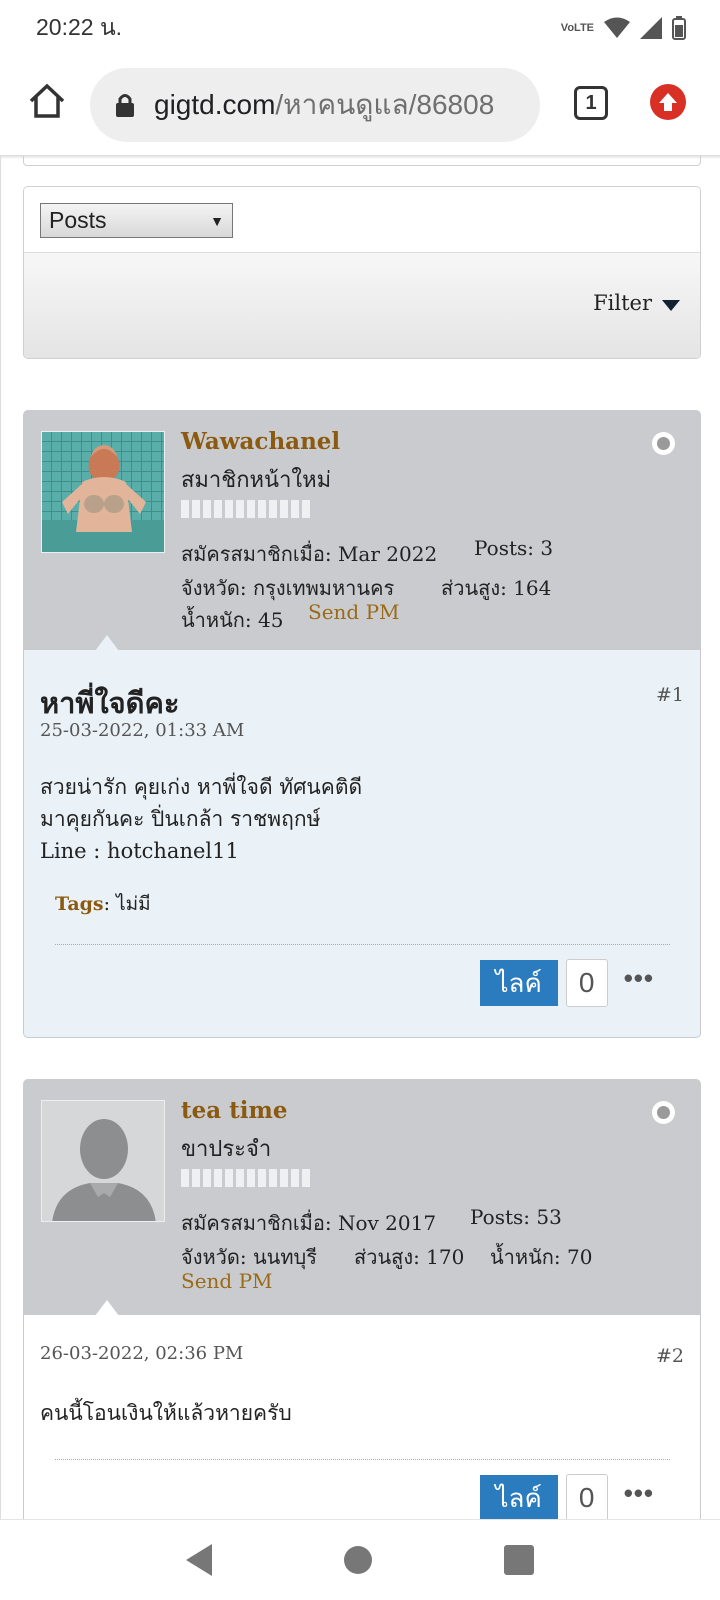 The width and height of the screenshot is (720, 1600). I want to click on status-bar: 20:22 น. VoLTE, so click(360, 28).